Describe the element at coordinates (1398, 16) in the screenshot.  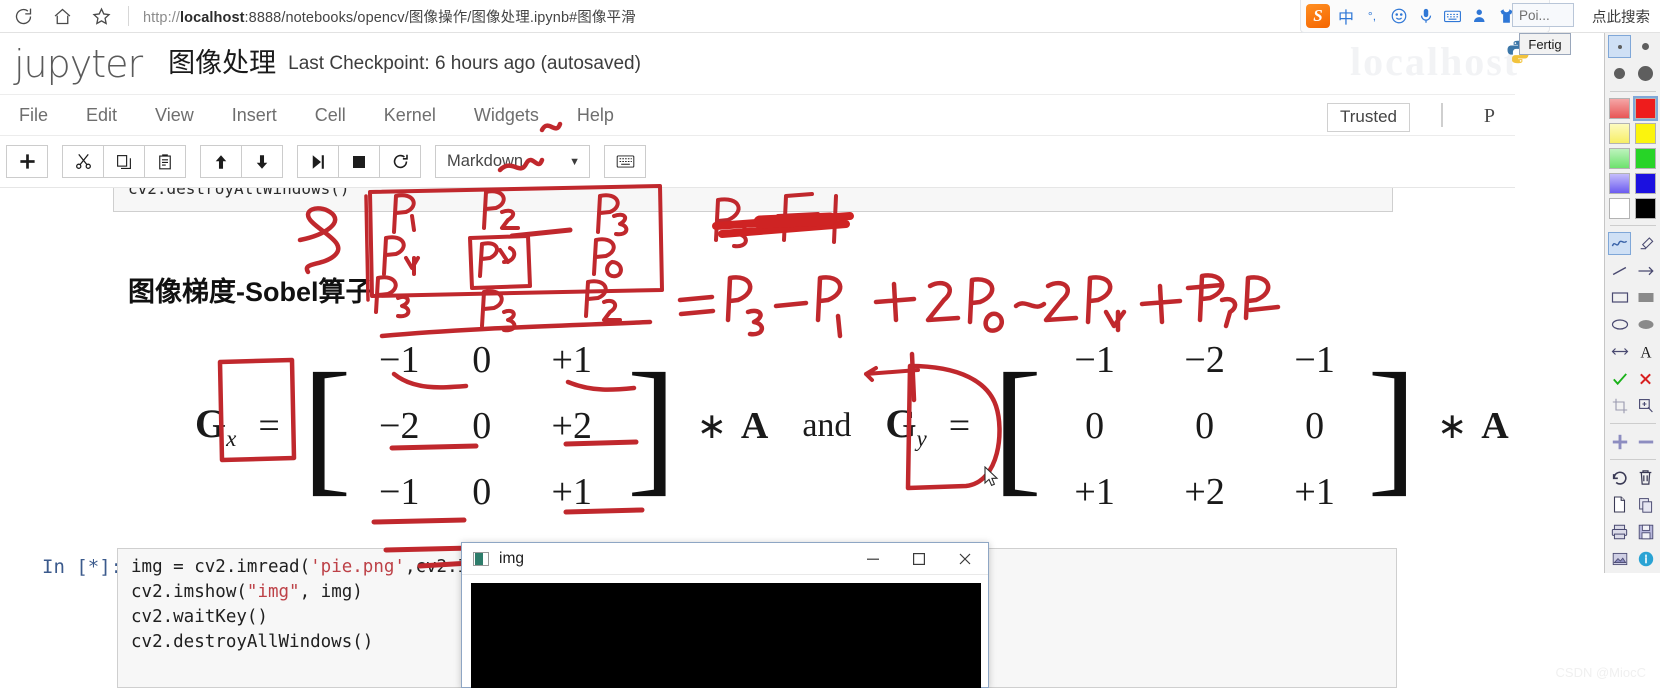
I see `emoji-icon` at that location.